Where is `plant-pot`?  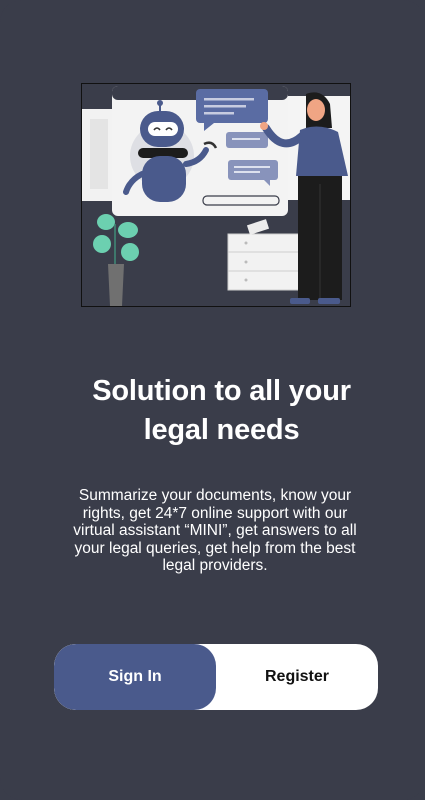 plant-pot is located at coordinates (116, 285).